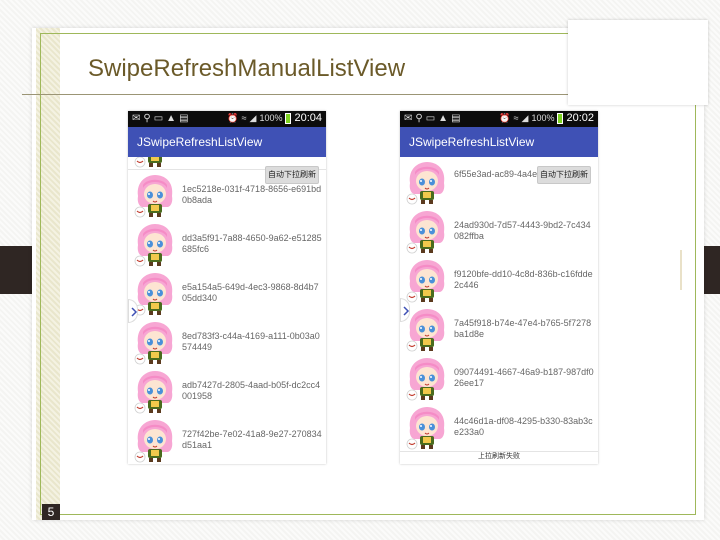  I want to click on list-item-text: 44c46d1a-df08-4295-b330-83ab3ce233a0, so click(523, 426).